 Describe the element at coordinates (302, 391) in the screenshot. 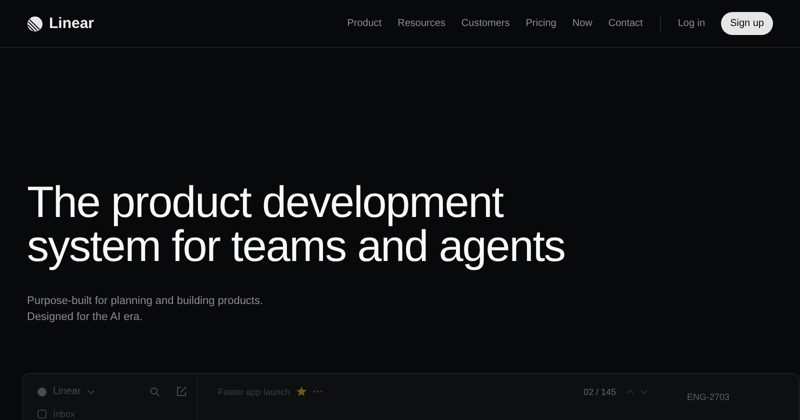

I see `star-icon` at that location.